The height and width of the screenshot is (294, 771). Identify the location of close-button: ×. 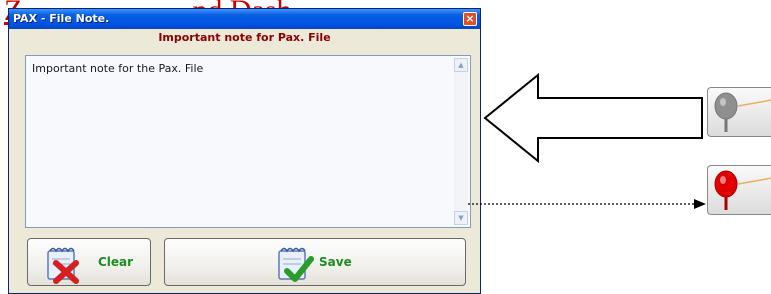
(470, 19).